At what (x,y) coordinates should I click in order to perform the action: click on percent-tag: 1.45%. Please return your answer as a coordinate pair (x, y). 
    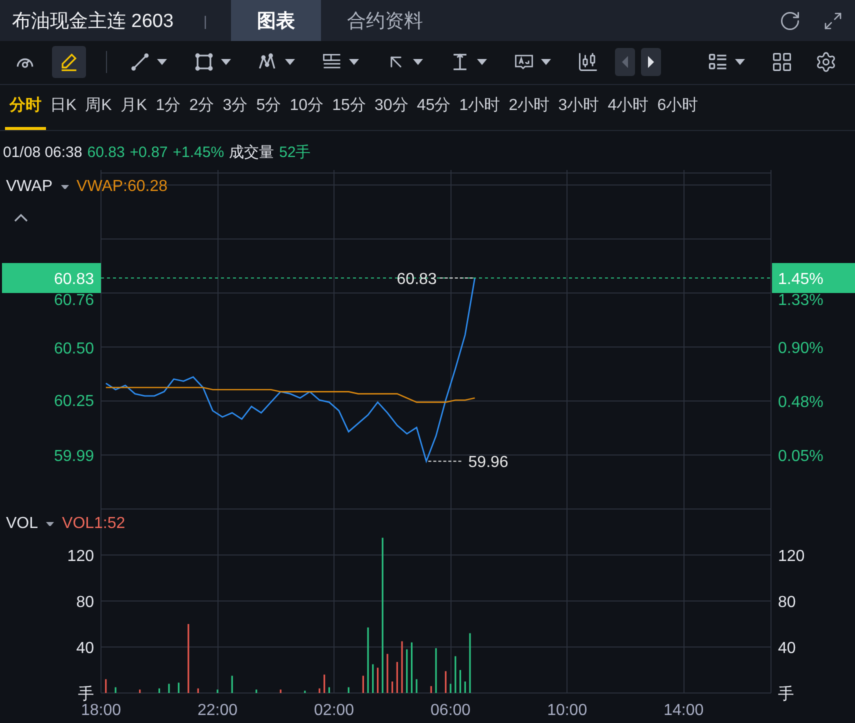
    Looking at the image, I should click on (813, 278).